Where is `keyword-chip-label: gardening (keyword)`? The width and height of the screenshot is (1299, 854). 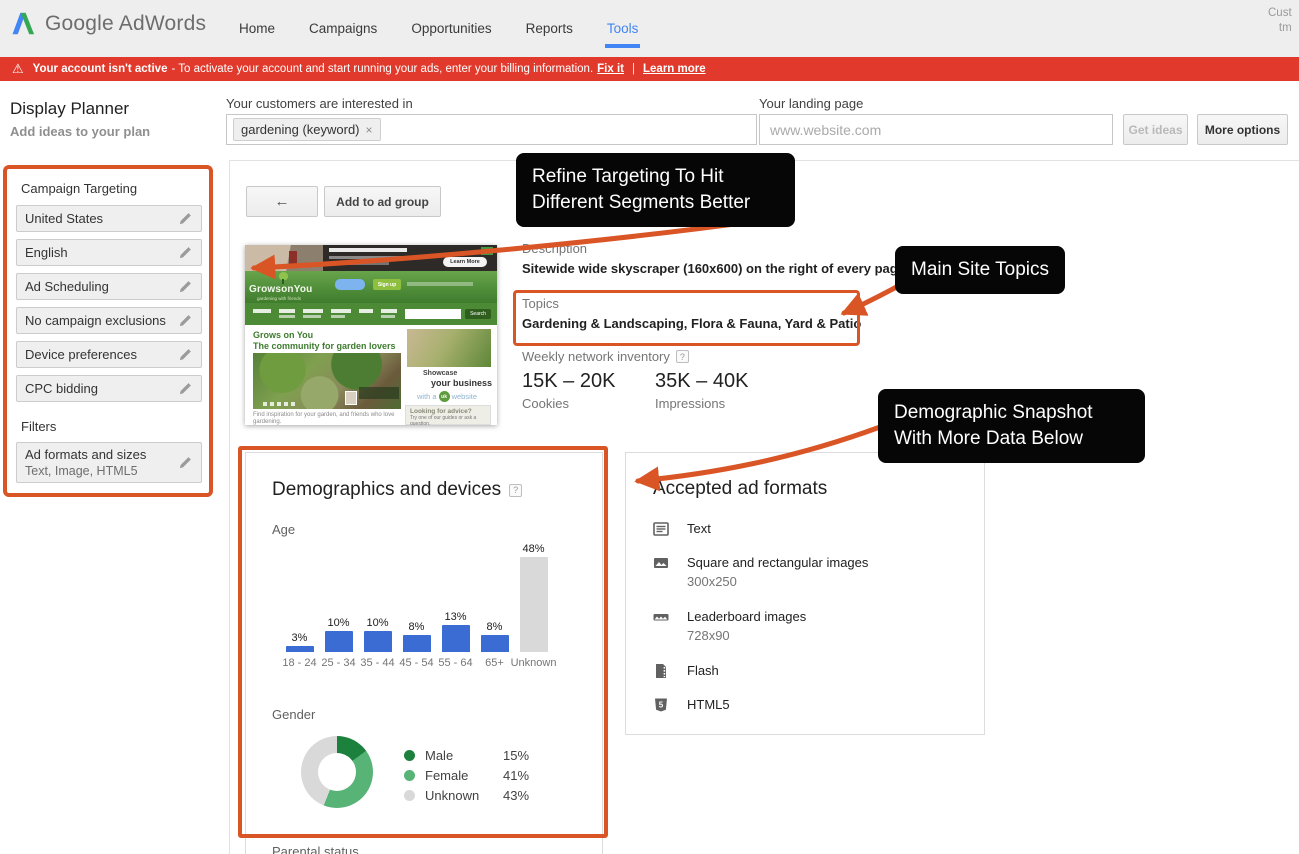
keyword-chip-label: gardening (keyword) is located at coordinates (300, 129).